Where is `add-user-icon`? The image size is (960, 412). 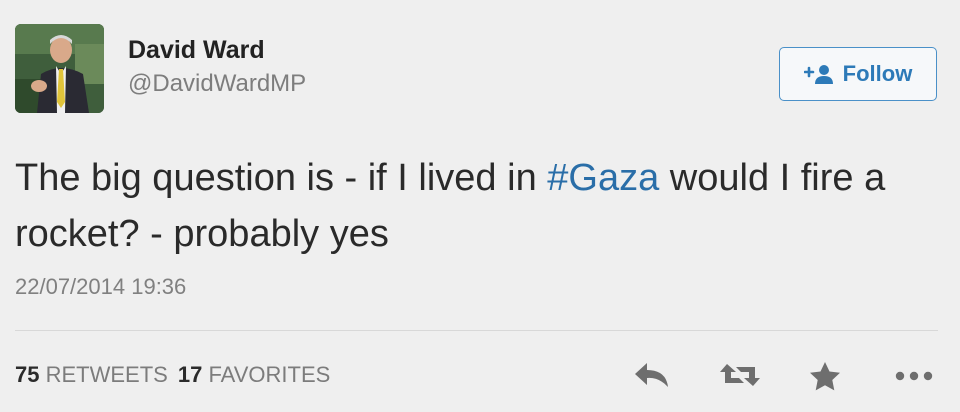 add-user-icon is located at coordinates (818, 74).